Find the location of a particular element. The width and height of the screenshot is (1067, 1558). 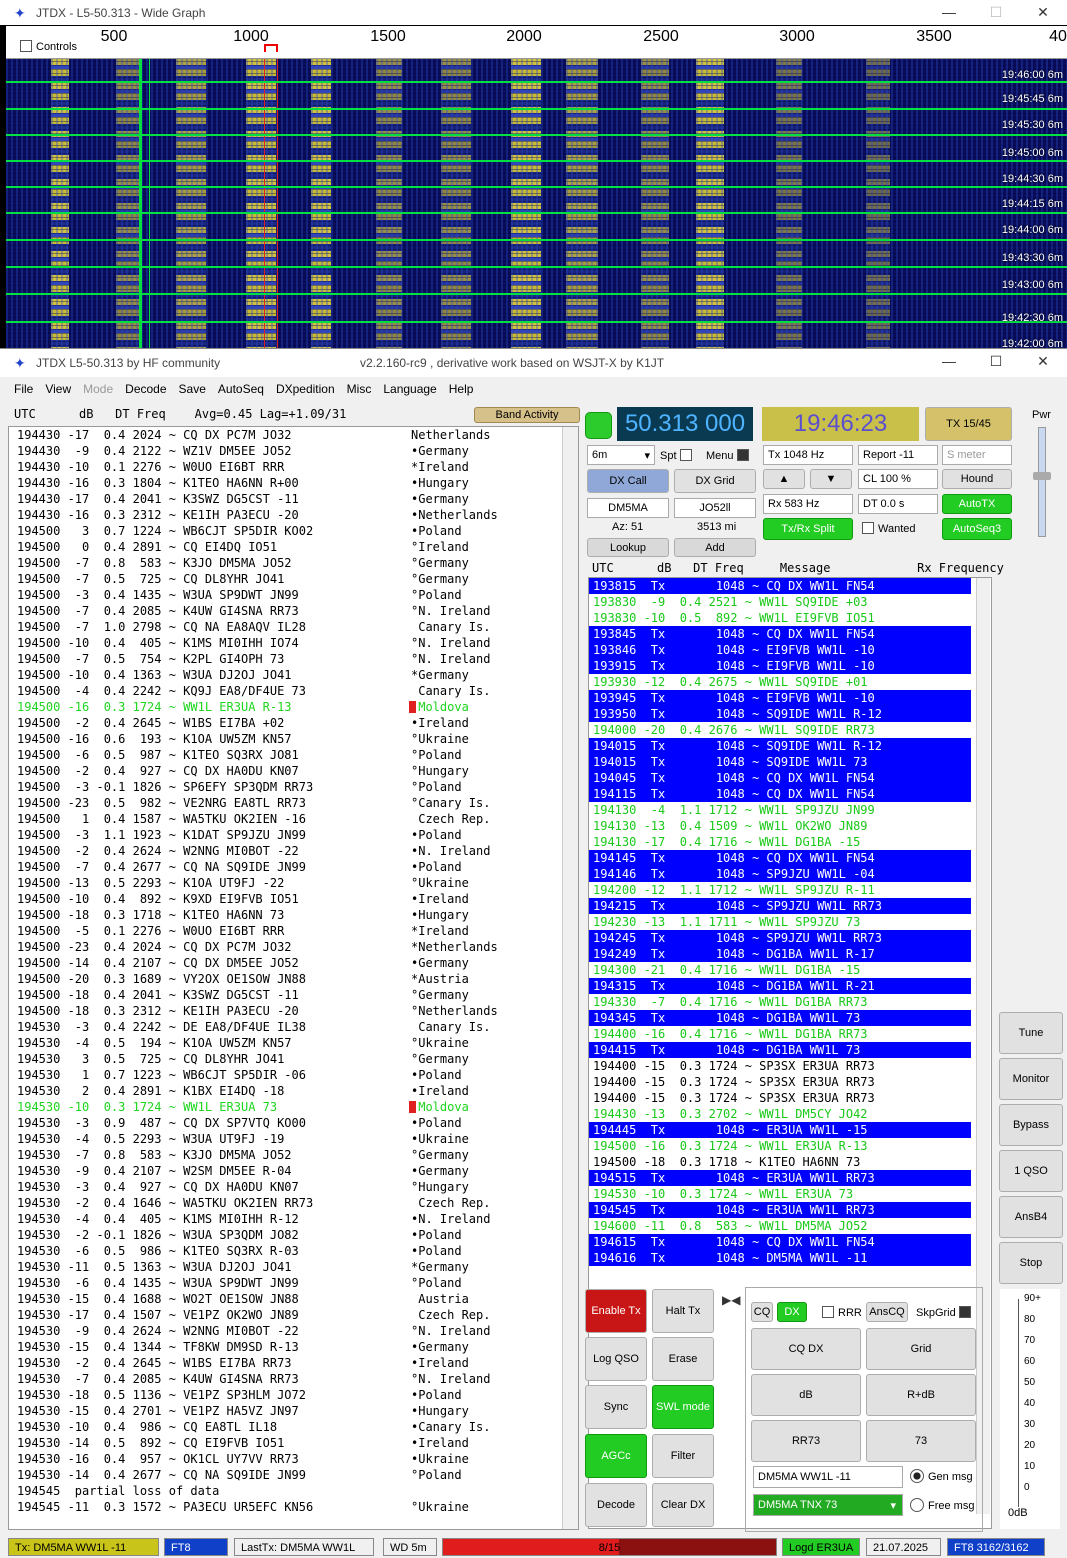

one-qso-button: 1 QSO is located at coordinates (1031, 1171).